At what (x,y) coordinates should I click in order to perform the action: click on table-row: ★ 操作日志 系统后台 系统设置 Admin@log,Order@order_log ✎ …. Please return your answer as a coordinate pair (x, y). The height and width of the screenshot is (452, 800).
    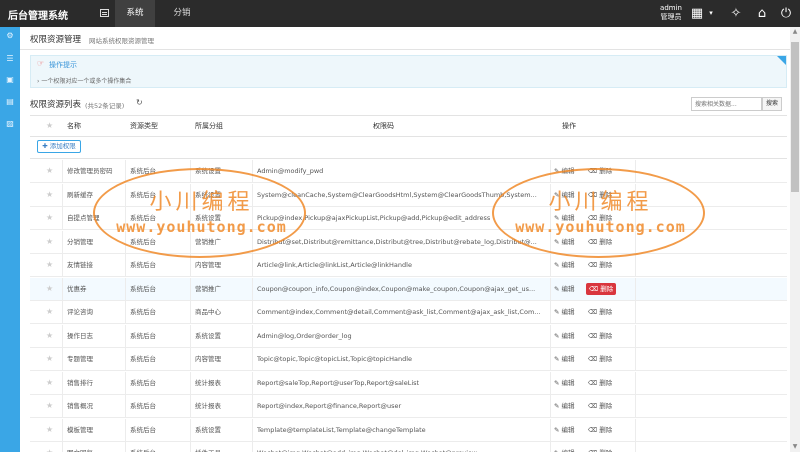
    Looking at the image, I should click on (408, 336).